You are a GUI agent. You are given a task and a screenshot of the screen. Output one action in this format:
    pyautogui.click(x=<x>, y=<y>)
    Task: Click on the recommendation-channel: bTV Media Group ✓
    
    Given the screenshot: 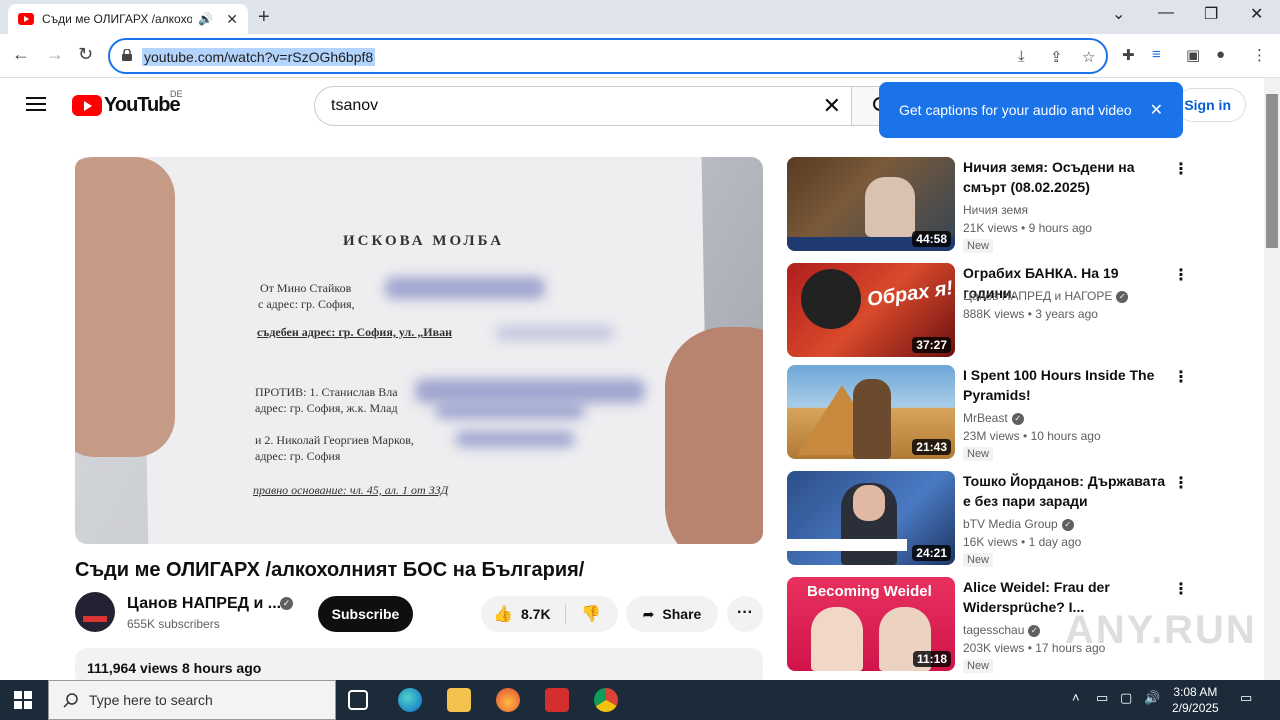 What is the action you would take?
    pyautogui.click(x=1018, y=524)
    